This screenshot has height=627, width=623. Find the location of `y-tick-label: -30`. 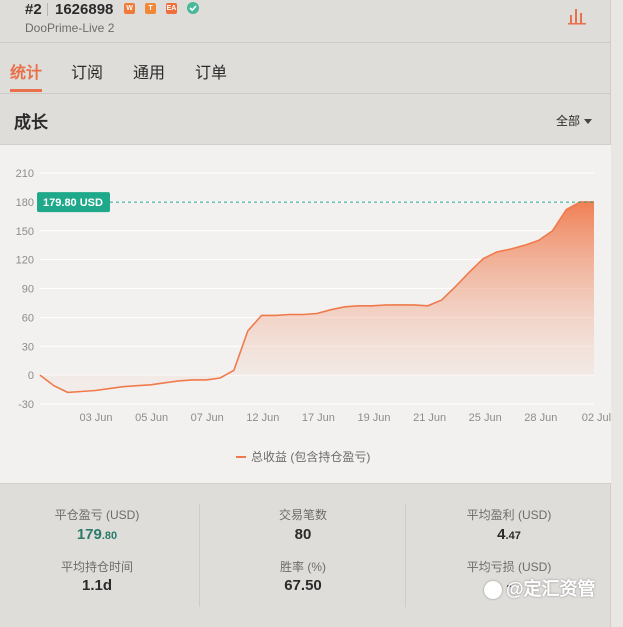

y-tick-label: -30 is located at coordinates (26, 405).